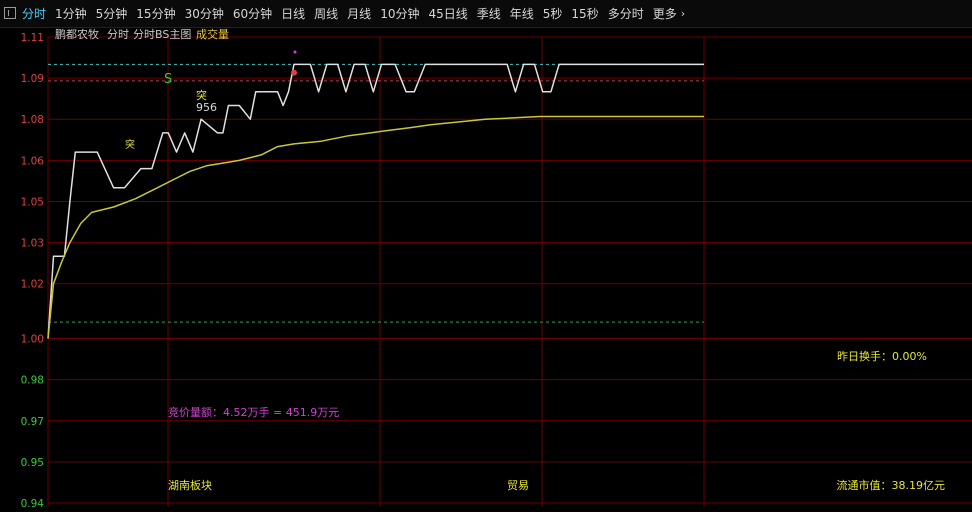 This screenshot has width=972, height=512. What do you see at coordinates (155, 13) in the screenshot?
I see `tab-3: 15分钟` at bounding box center [155, 13].